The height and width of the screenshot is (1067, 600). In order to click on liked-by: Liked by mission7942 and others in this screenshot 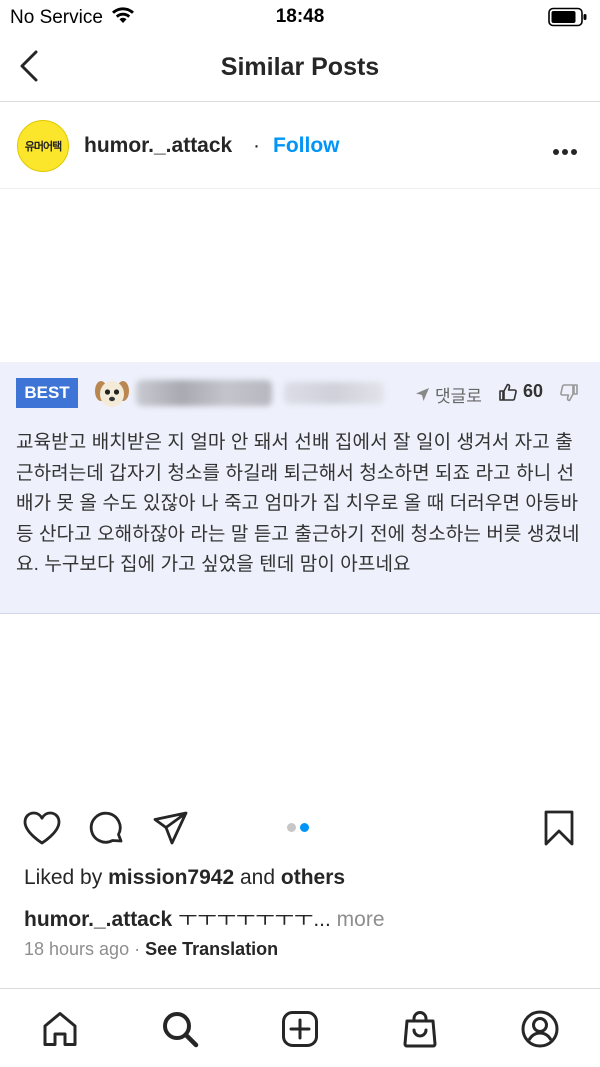, I will do `click(184, 878)`.